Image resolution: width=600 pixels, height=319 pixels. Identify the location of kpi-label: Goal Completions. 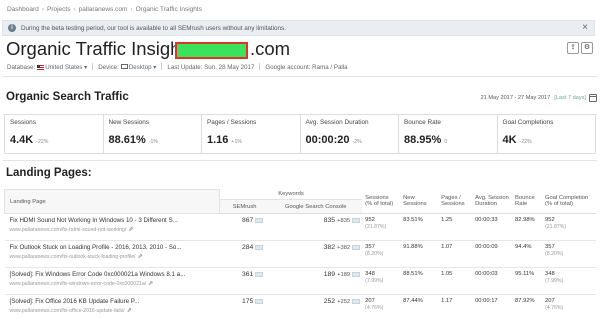
(528, 122).